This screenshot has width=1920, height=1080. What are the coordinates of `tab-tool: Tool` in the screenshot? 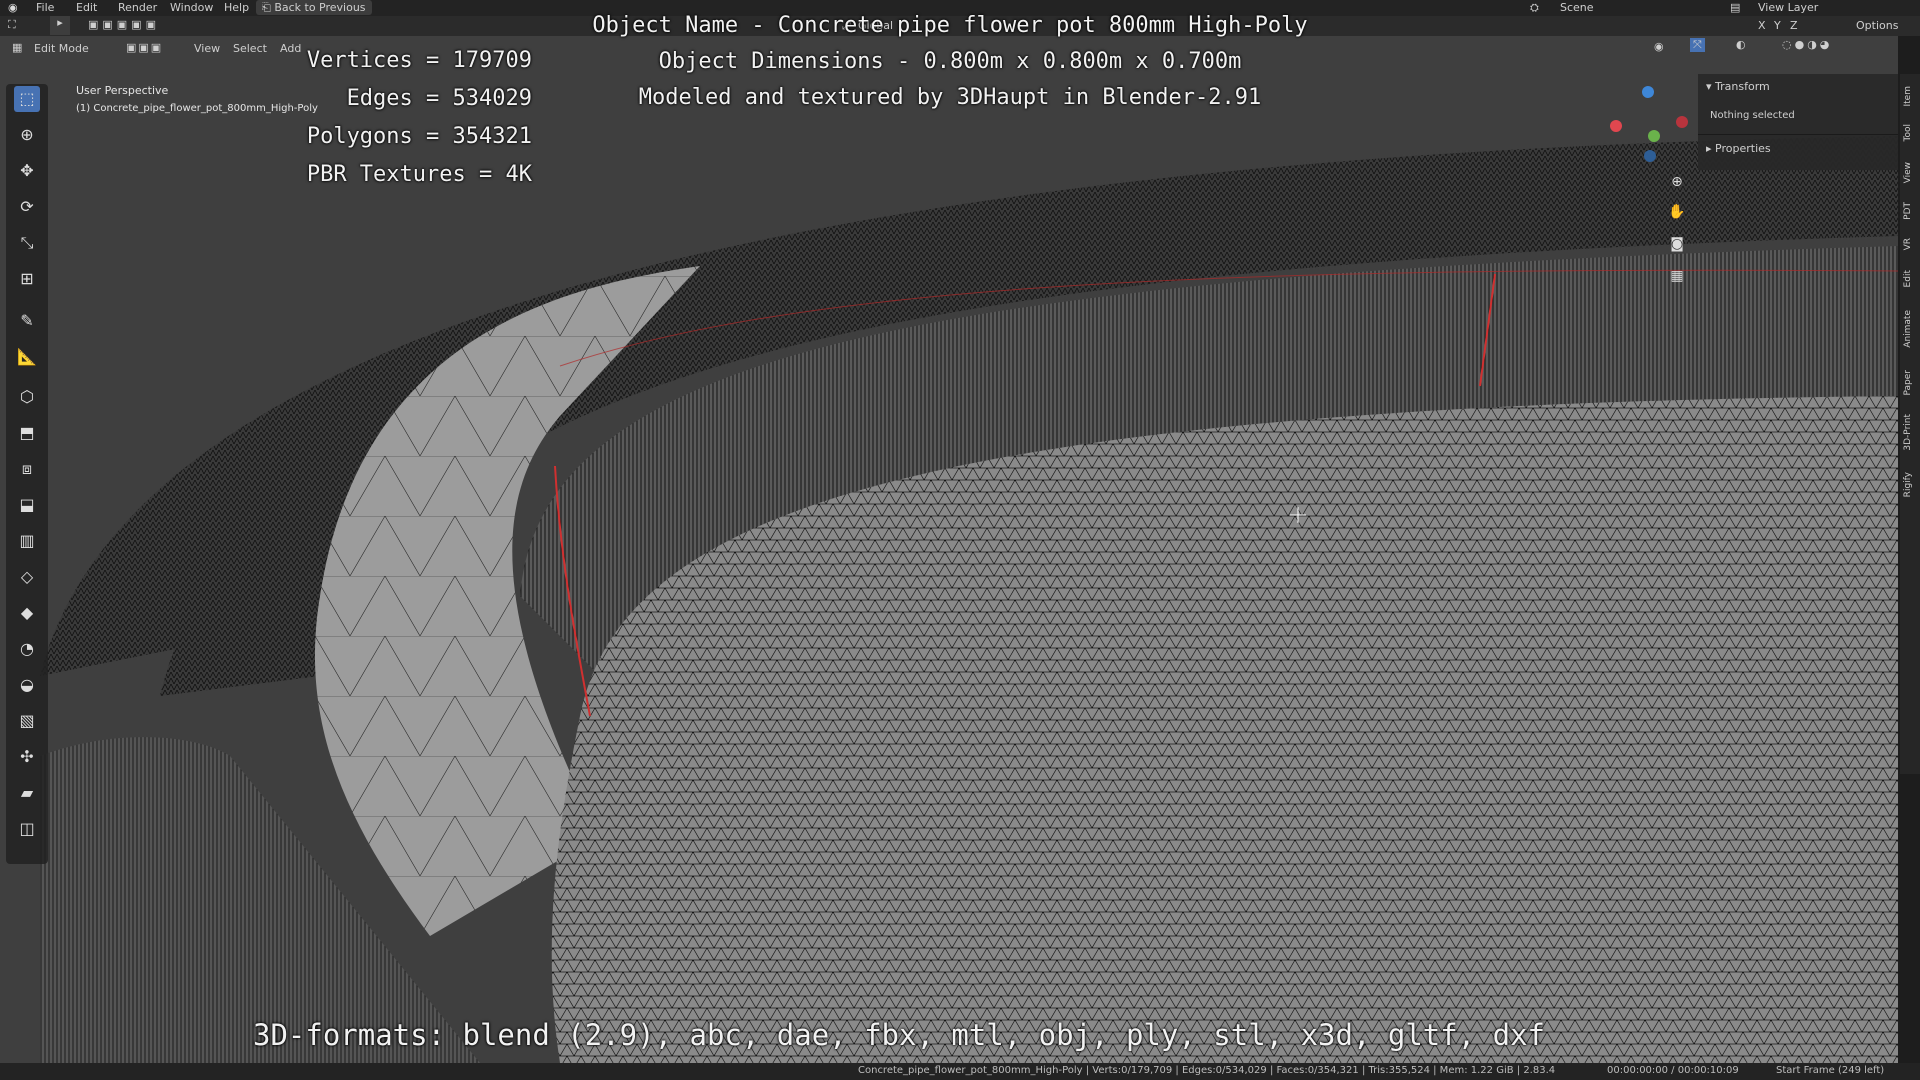 It's located at (1908, 132).